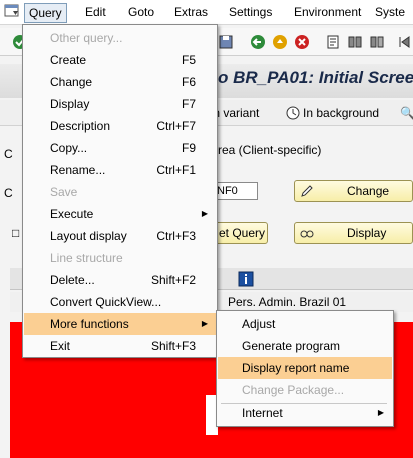 The height and width of the screenshot is (458, 413). What do you see at coordinates (120, 148) in the screenshot?
I see `menu-item-copy: Copy... F9` at bounding box center [120, 148].